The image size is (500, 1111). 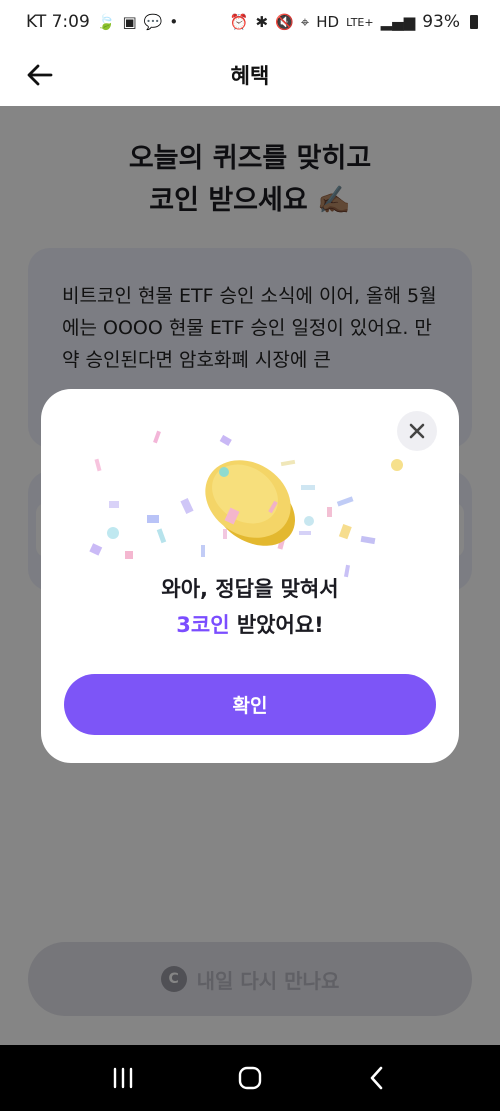 I want to click on gallery-icon: ▣, so click(x=129, y=21).